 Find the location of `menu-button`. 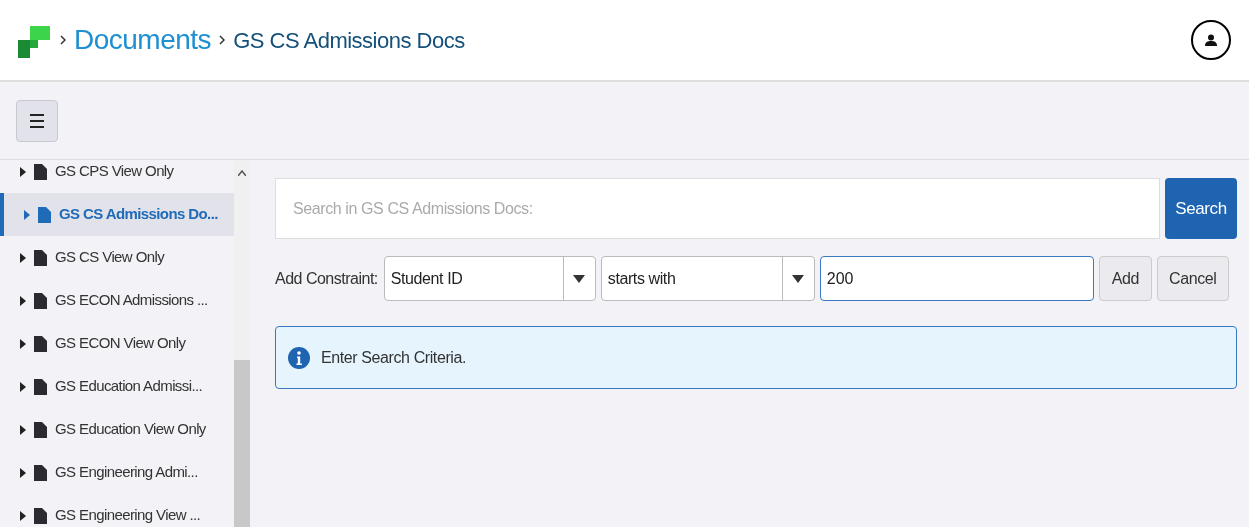

menu-button is located at coordinates (37, 120).